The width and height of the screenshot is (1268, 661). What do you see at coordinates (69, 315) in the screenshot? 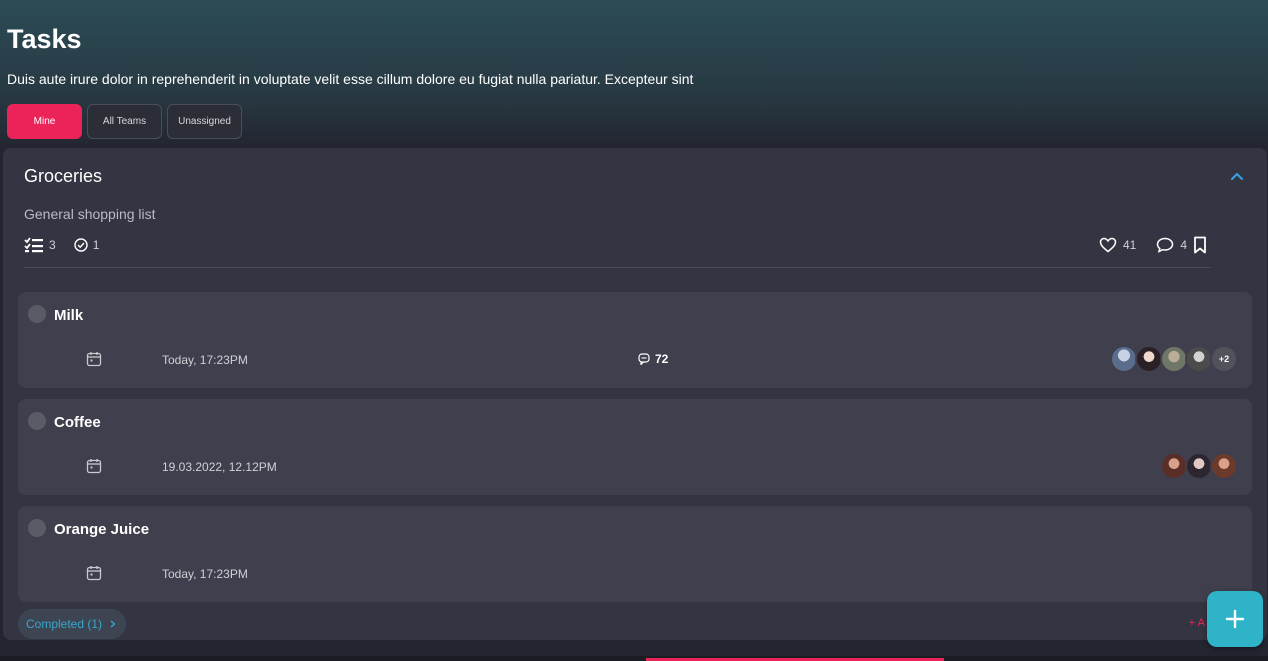
I see `task-name: Milk` at bounding box center [69, 315].